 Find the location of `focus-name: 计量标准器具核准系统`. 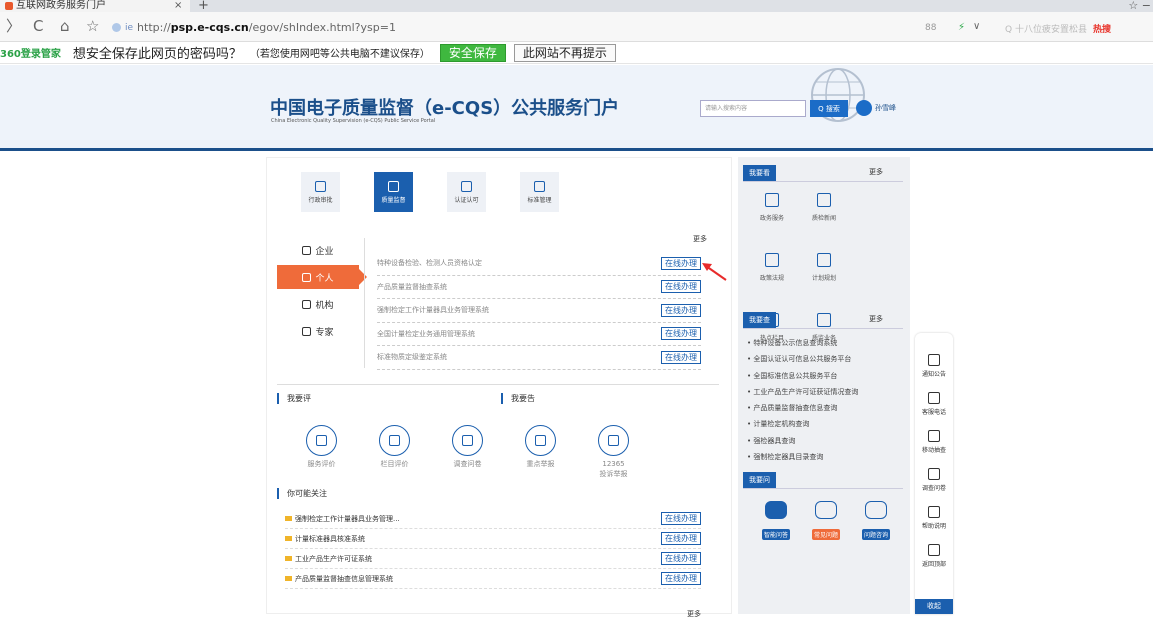

focus-name: 计量标准器具核准系统 is located at coordinates (330, 539).